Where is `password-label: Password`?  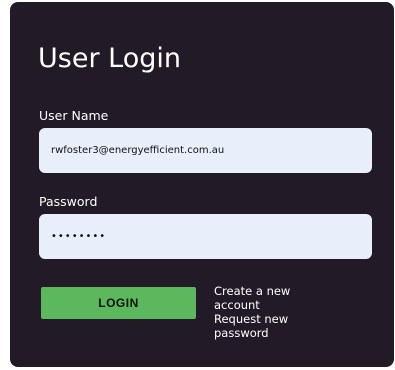 password-label: Password is located at coordinates (68, 201).